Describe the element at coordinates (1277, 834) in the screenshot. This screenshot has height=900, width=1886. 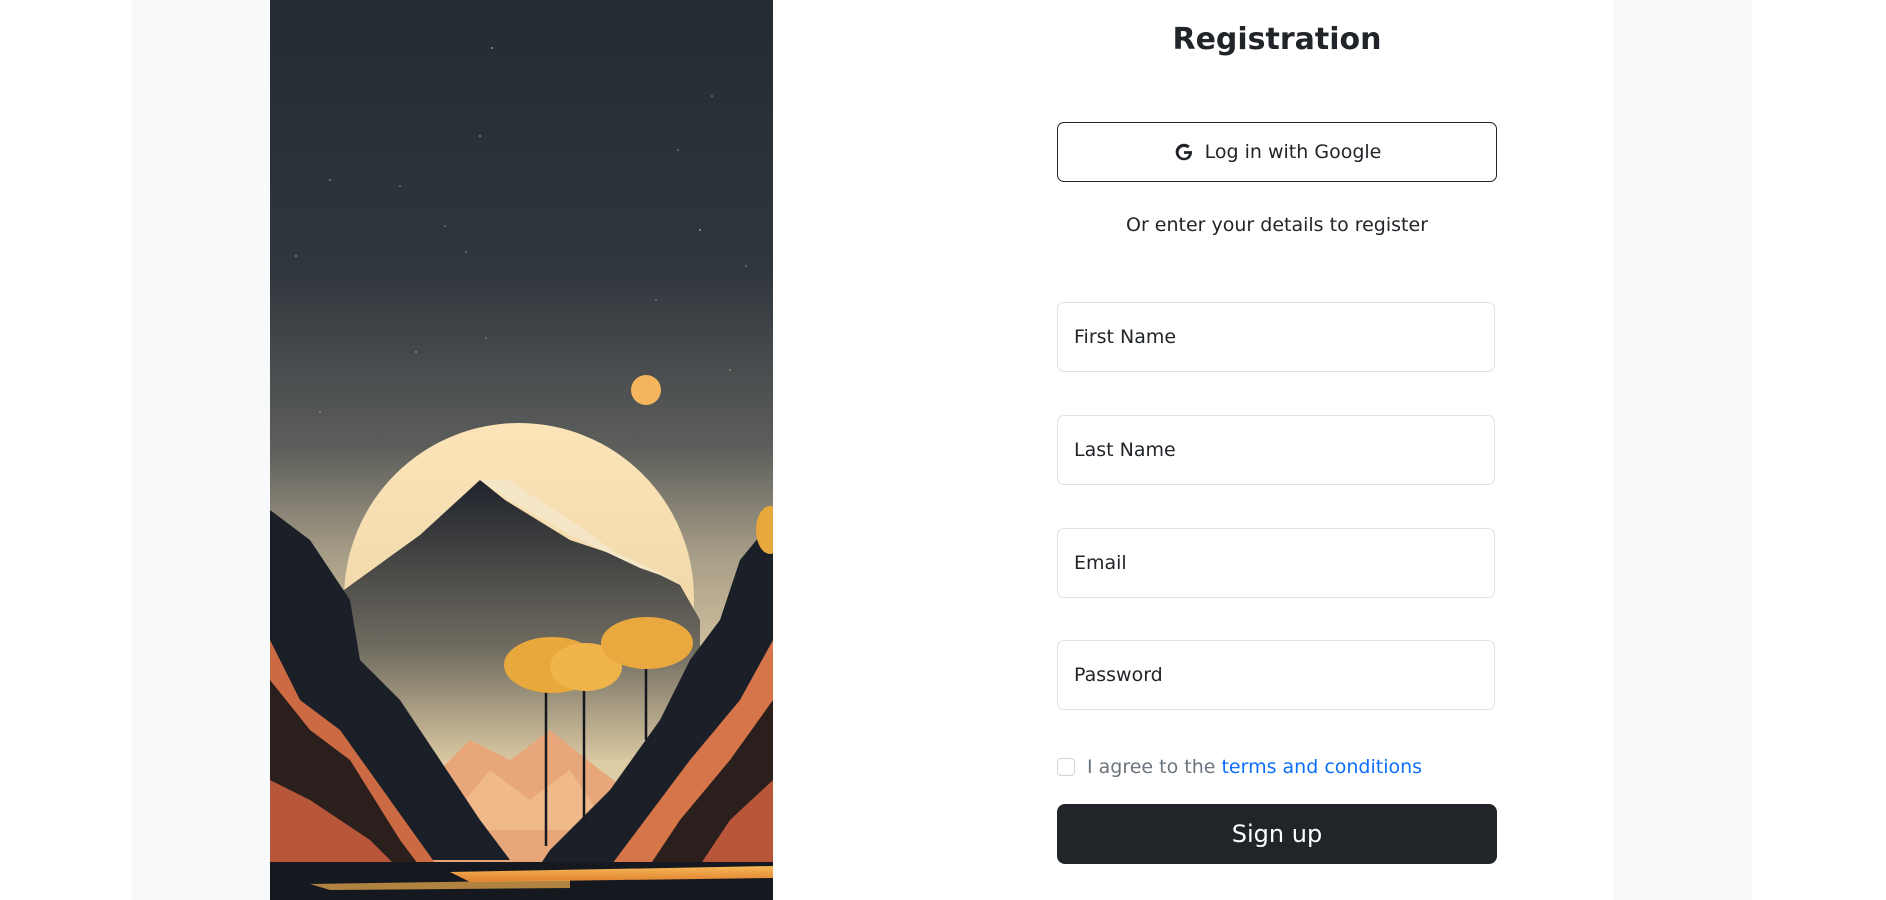
I see `signup-button: Sign up` at that location.